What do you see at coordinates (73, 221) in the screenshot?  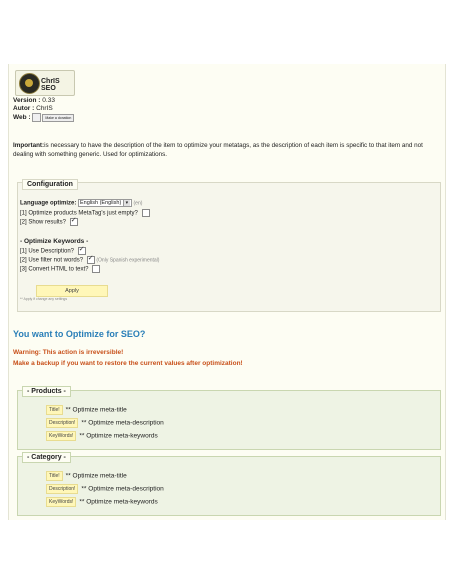 I see `option-results-checkbox` at bounding box center [73, 221].